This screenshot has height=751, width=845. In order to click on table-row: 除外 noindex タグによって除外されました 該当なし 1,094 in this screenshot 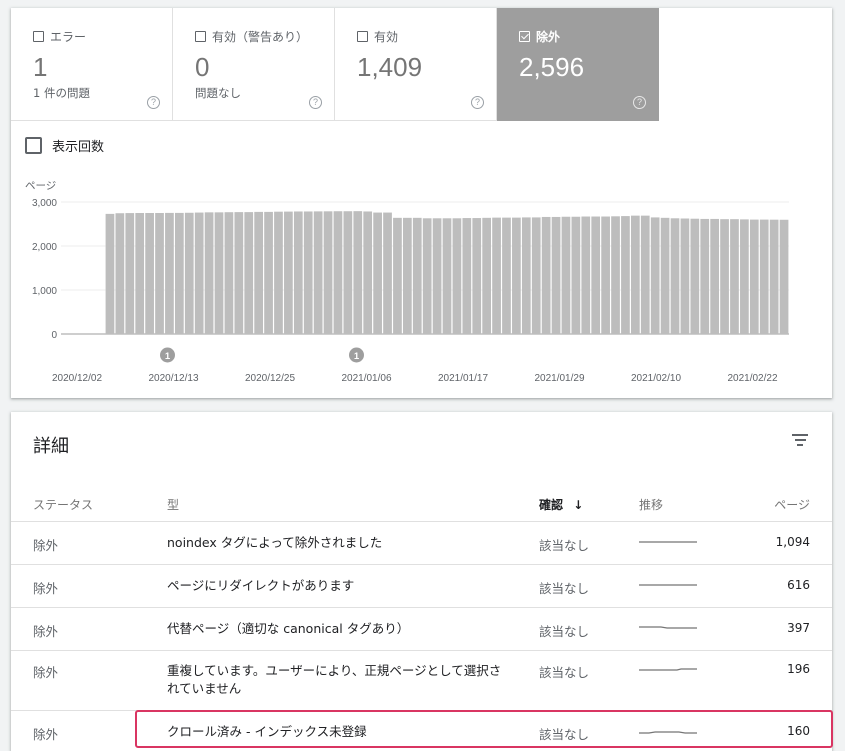, I will do `click(421, 543)`.